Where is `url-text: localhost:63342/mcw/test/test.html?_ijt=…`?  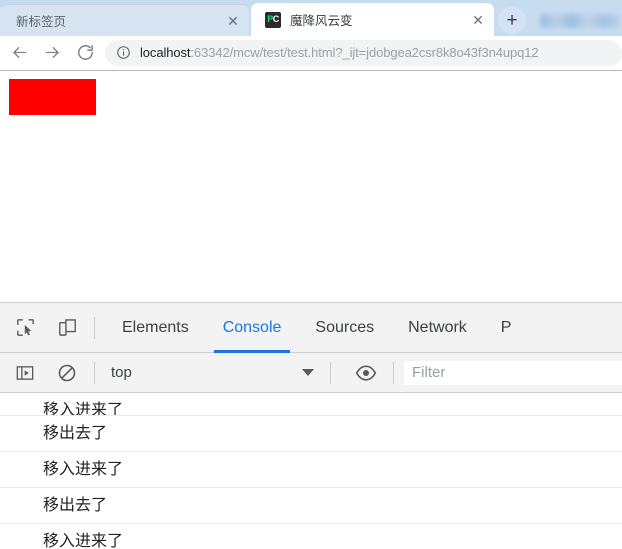
url-text: localhost:63342/mcw/test/test.html?_ijt=… is located at coordinates (339, 52).